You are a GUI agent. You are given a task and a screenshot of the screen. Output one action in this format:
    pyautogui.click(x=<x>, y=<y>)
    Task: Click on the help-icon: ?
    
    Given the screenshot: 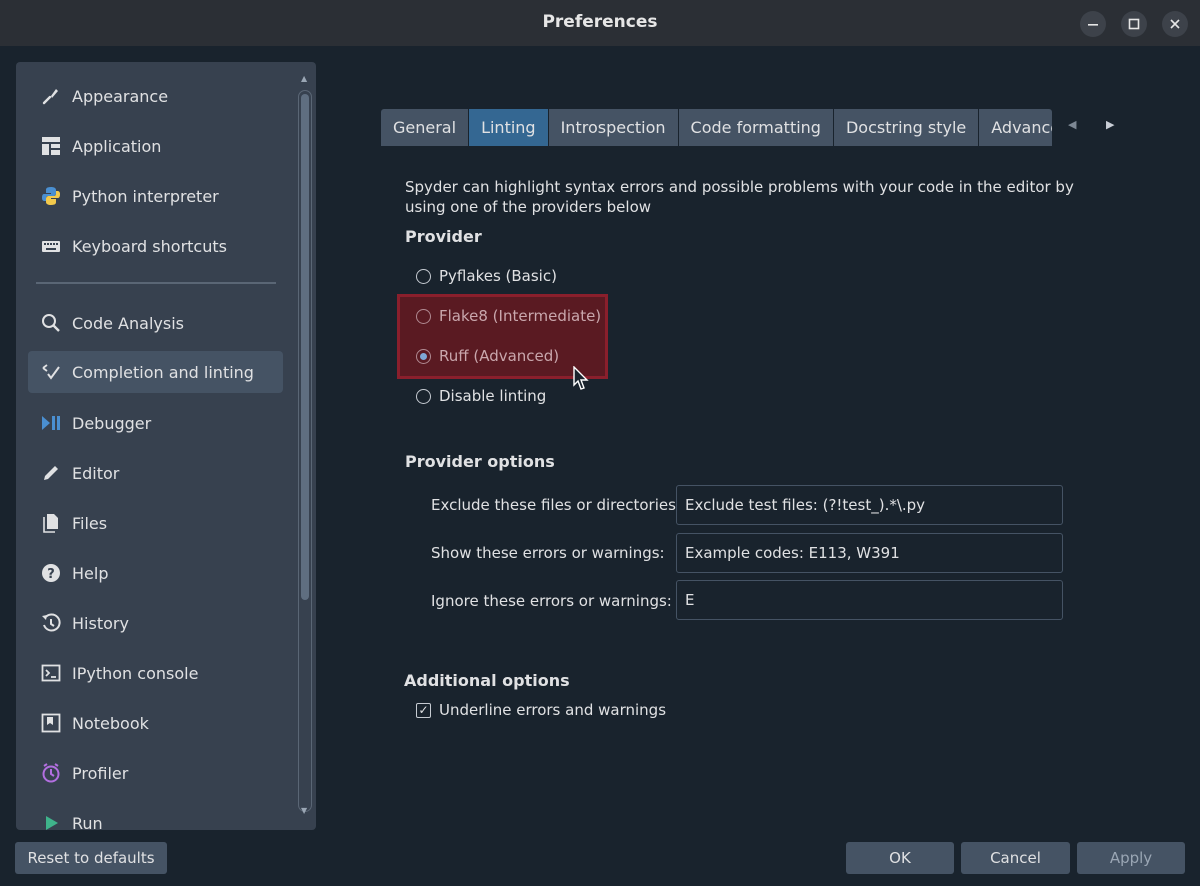 What is the action you would take?
    pyautogui.click(x=51, y=573)
    